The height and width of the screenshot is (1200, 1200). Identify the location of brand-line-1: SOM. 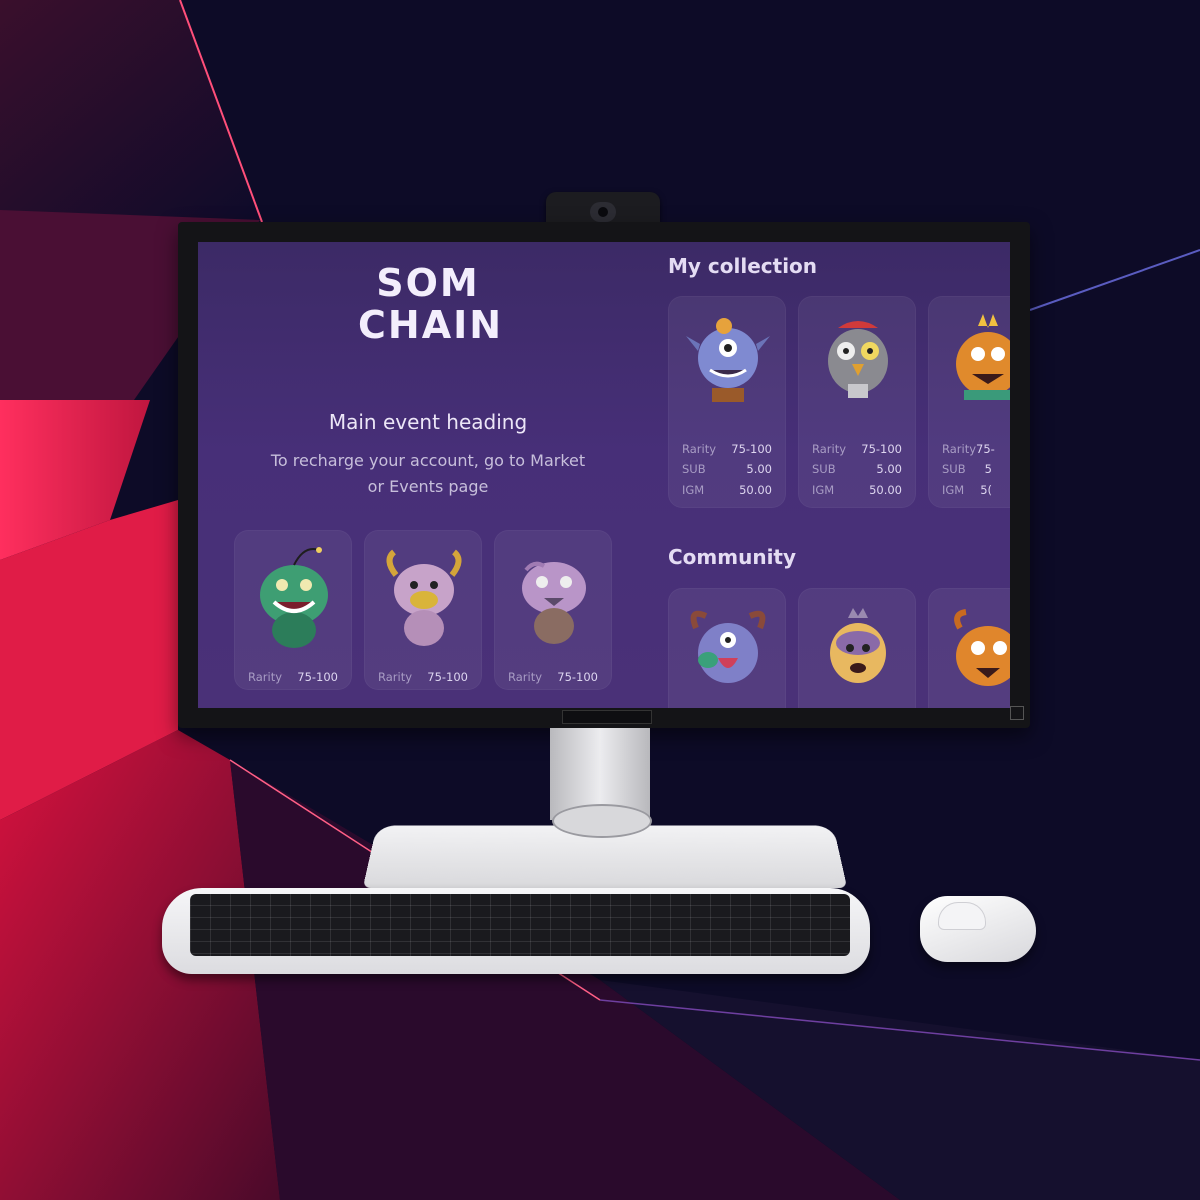
(428, 283).